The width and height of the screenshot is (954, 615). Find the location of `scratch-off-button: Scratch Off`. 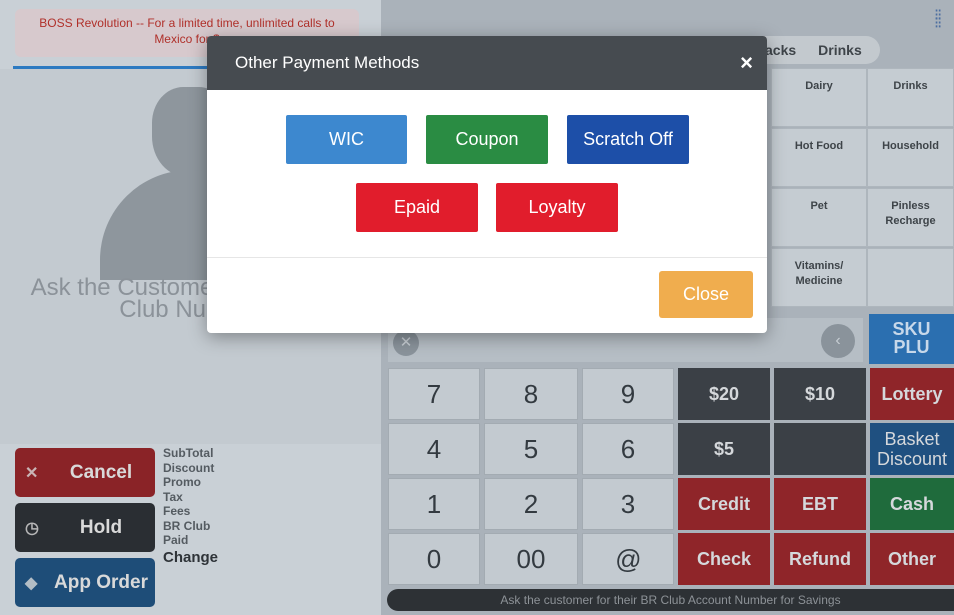

scratch-off-button: Scratch Off is located at coordinates (628, 139).